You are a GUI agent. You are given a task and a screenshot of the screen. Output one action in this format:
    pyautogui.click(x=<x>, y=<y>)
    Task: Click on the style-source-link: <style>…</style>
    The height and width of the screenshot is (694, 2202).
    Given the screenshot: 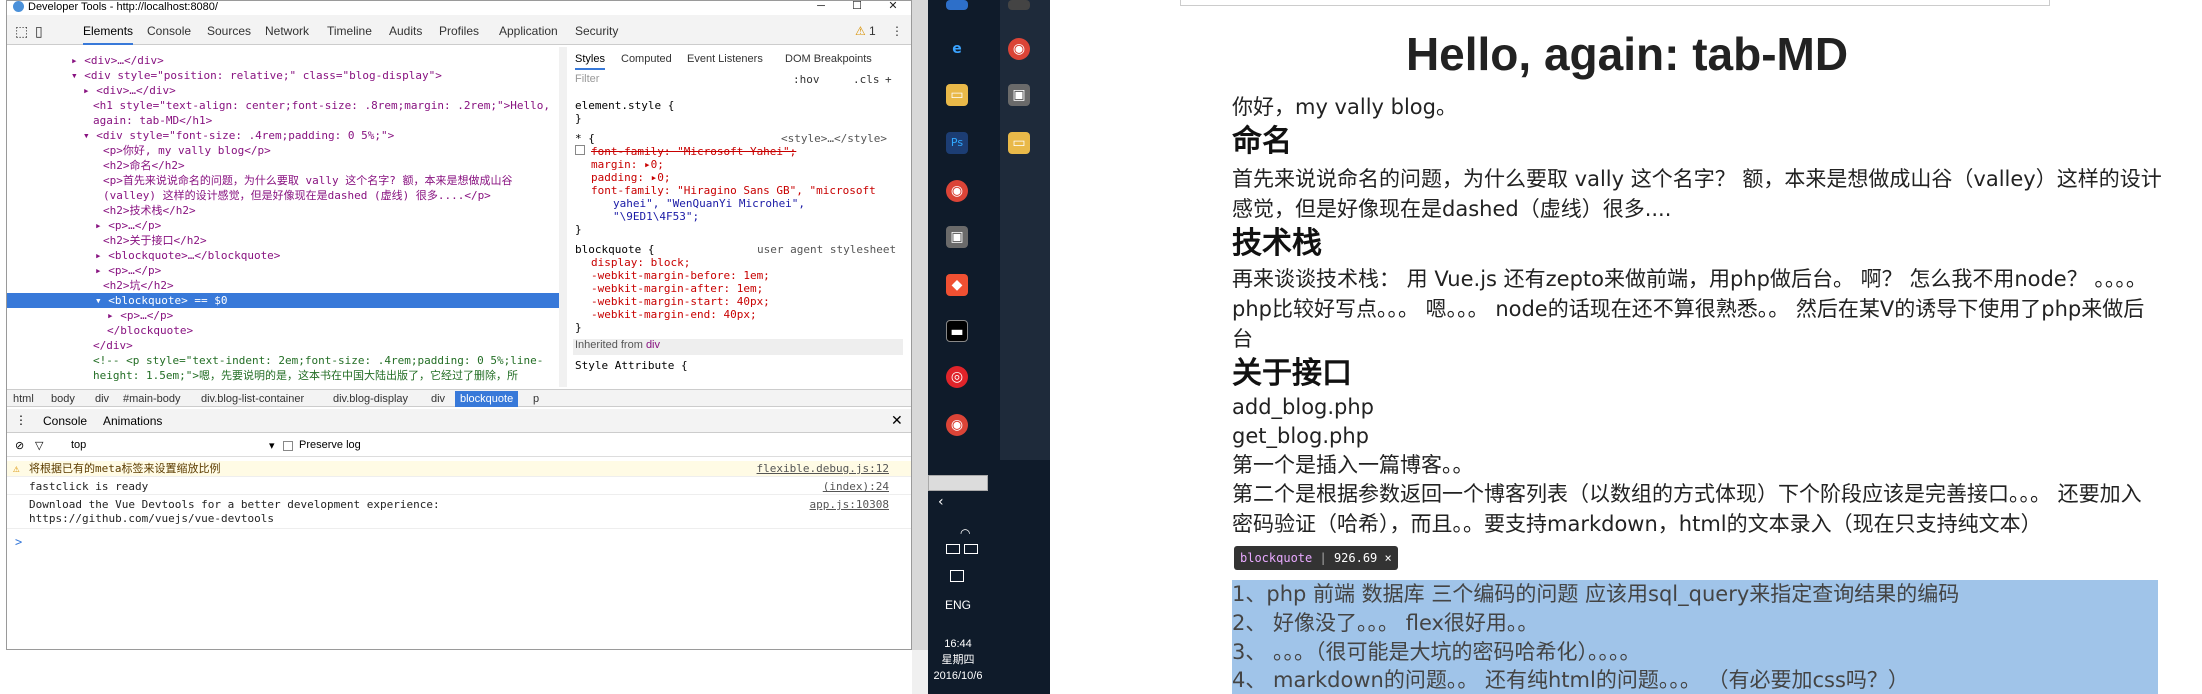 What is the action you would take?
    pyautogui.click(x=834, y=138)
    